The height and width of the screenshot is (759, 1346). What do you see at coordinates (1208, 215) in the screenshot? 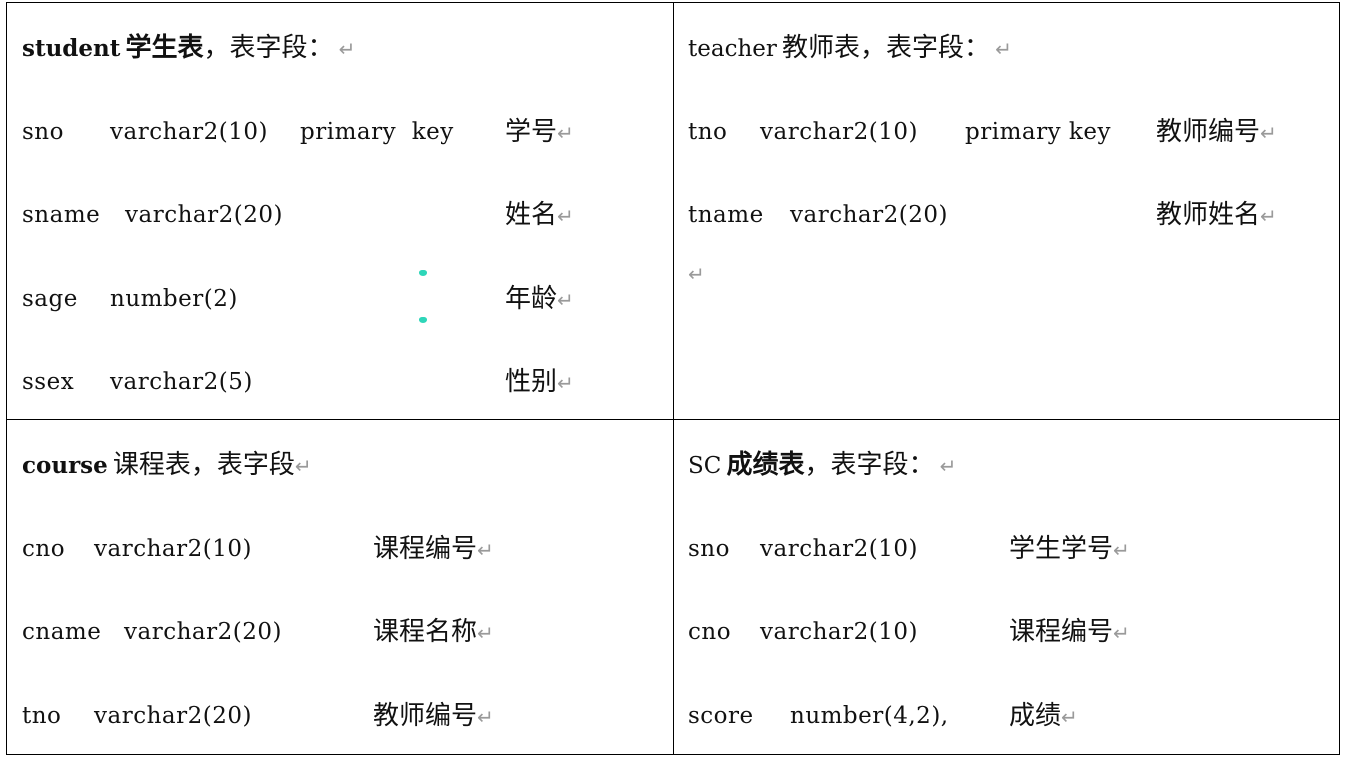
I see `field-desc: 教师姓名` at bounding box center [1208, 215].